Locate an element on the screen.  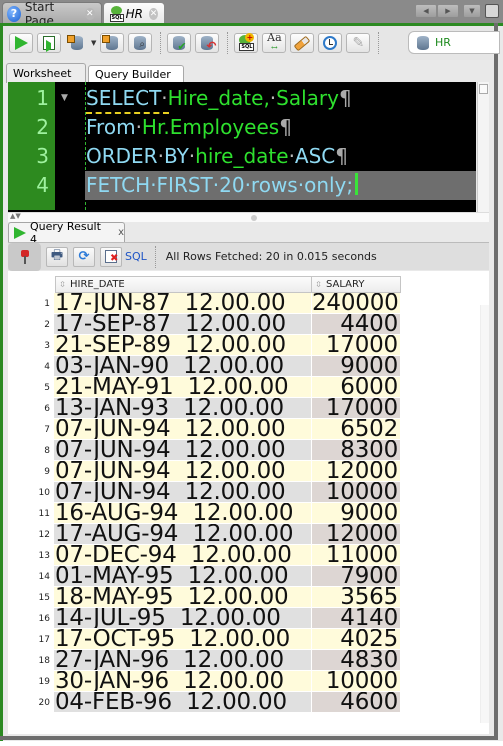
explain-plan-dropdown: ▼ is located at coordinates (93, 43).